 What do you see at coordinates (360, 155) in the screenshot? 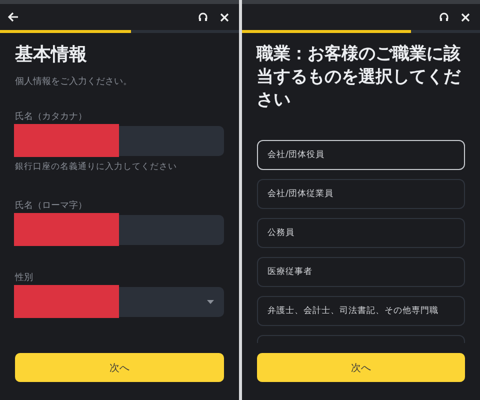
I see `option-card: 会社/団体役員` at bounding box center [360, 155].